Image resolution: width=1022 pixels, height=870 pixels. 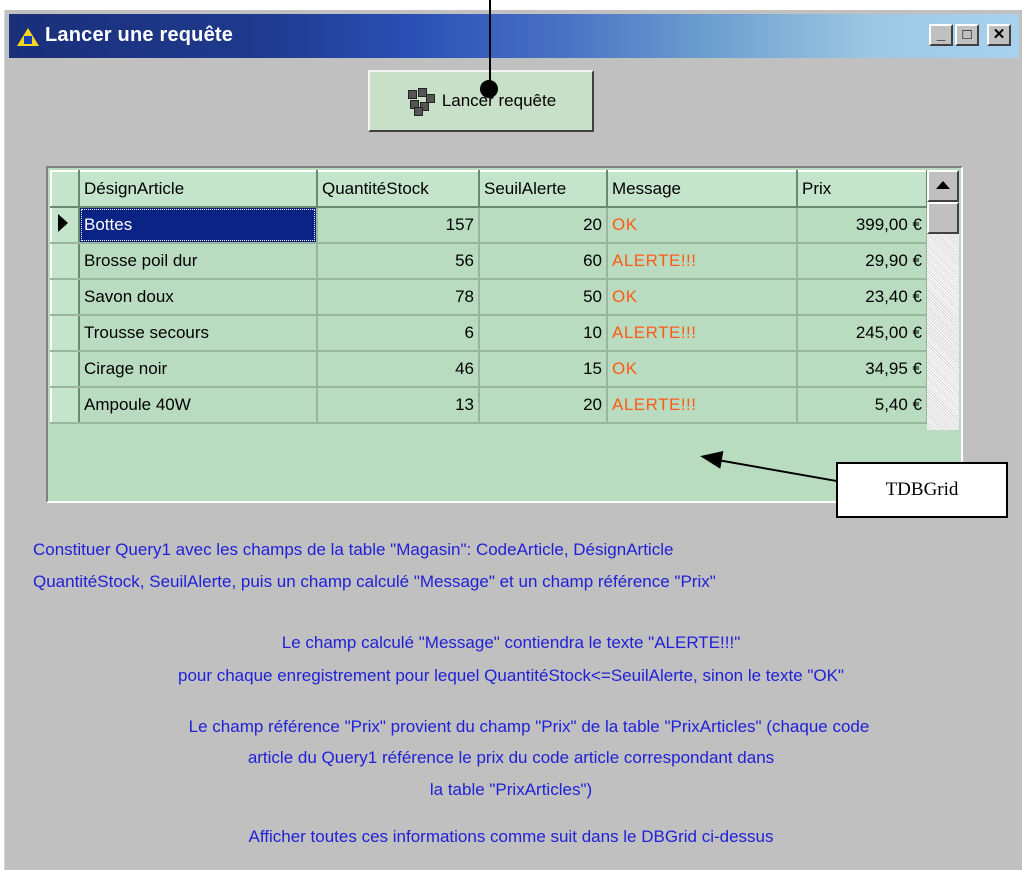 What do you see at coordinates (543, 261) in the screenshot?
I see `cell-seuil: 60` at bounding box center [543, 261].